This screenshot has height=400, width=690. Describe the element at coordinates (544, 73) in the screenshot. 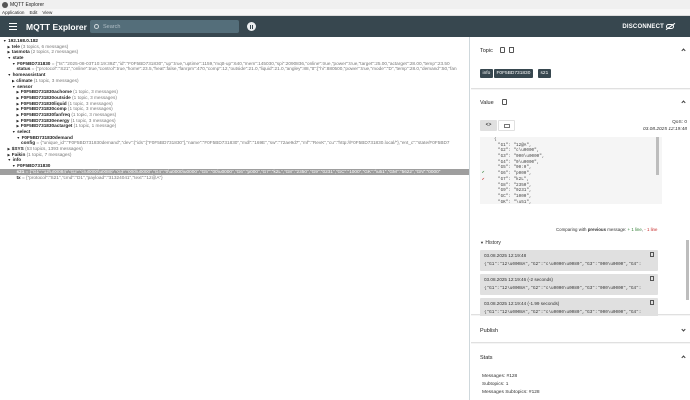

I see `topic-chip-s21: s21` at that location.